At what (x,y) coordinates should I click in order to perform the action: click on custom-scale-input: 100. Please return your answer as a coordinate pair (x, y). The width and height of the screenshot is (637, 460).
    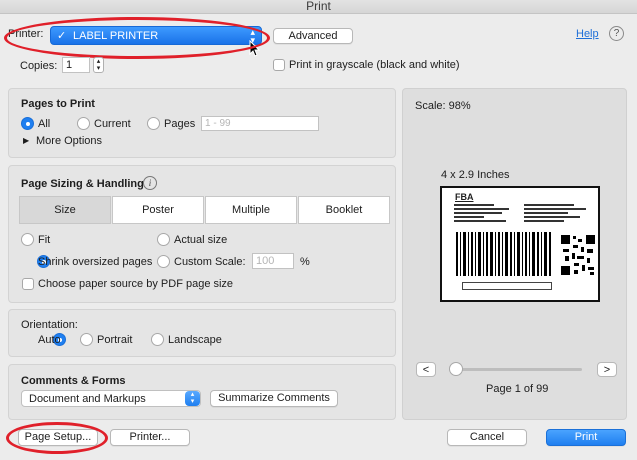
    Looking at the image, I should click on (273, 261).